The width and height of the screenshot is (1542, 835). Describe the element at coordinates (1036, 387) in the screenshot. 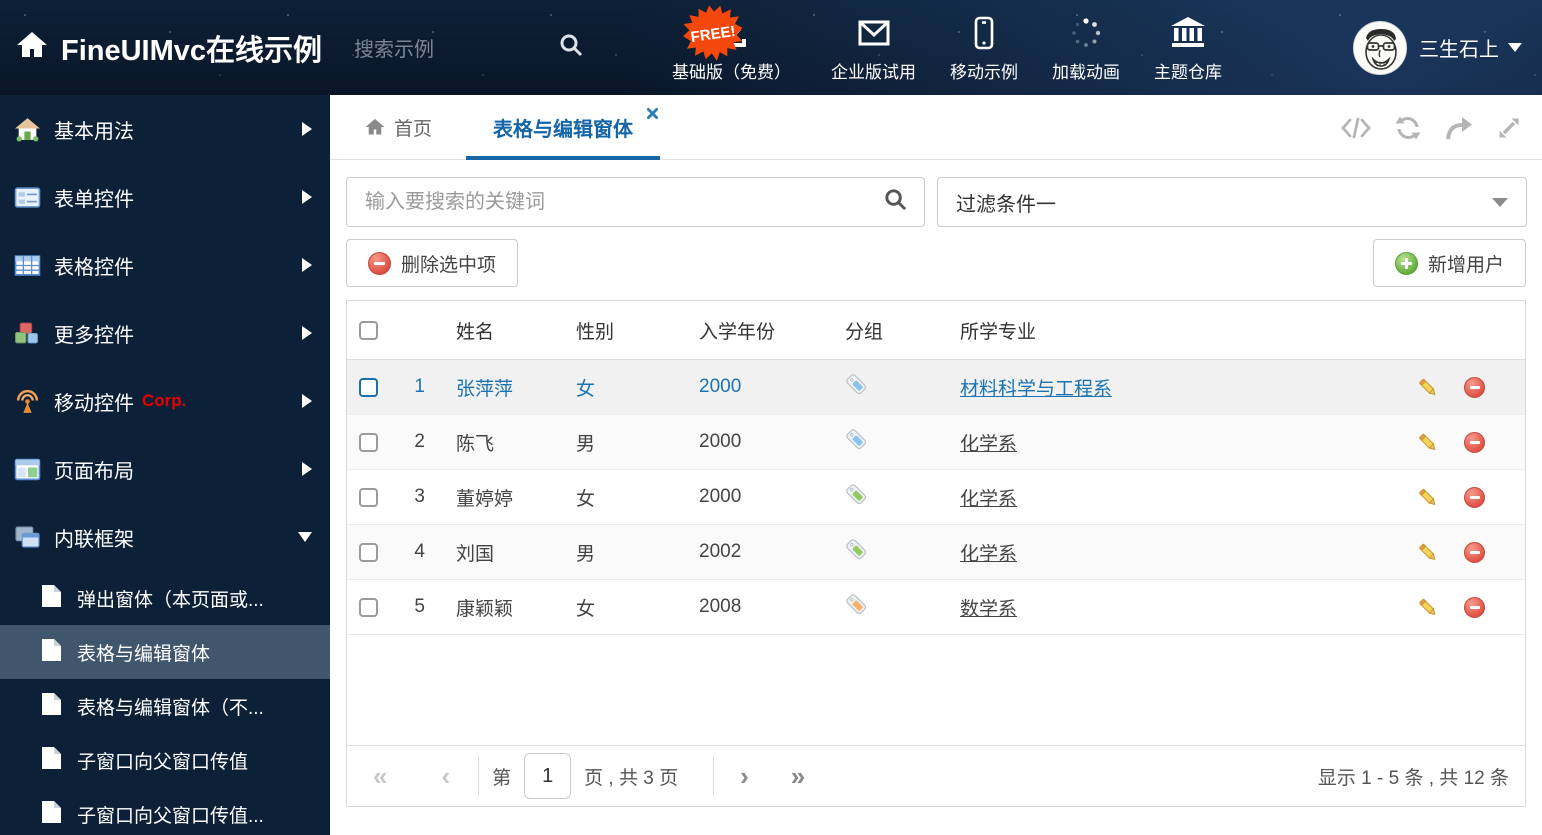

I see `major-link: 材料科学与工程系` at that location.